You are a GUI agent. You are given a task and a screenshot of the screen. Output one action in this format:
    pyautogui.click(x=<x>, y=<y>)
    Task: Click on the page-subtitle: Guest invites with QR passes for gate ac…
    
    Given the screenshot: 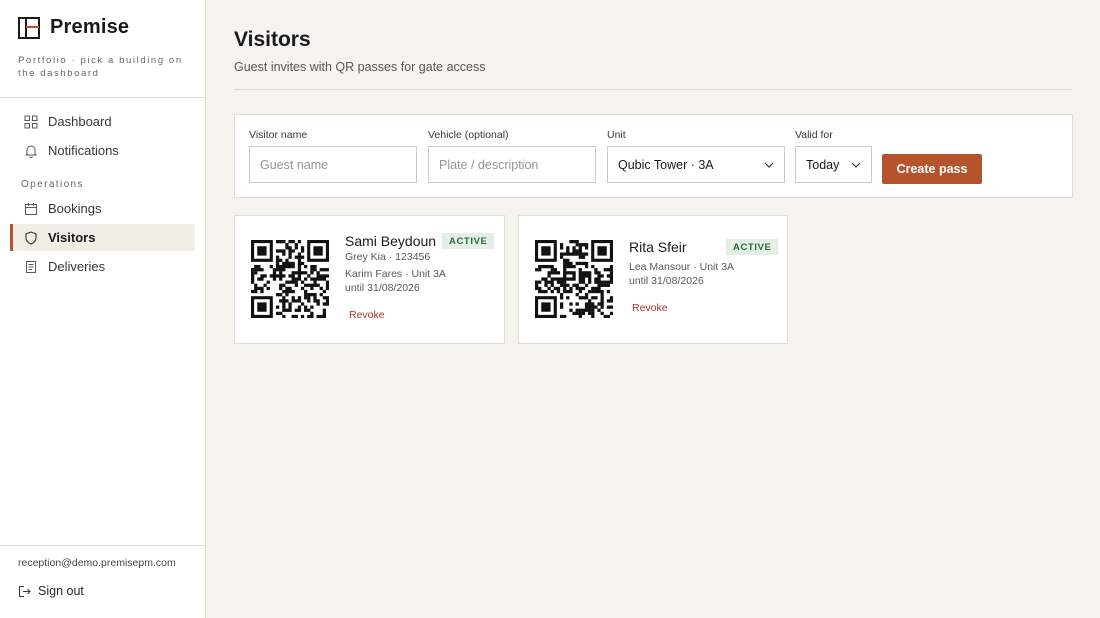 What is the action you would take?
    pyautogui.click(x=360, y=67)
    